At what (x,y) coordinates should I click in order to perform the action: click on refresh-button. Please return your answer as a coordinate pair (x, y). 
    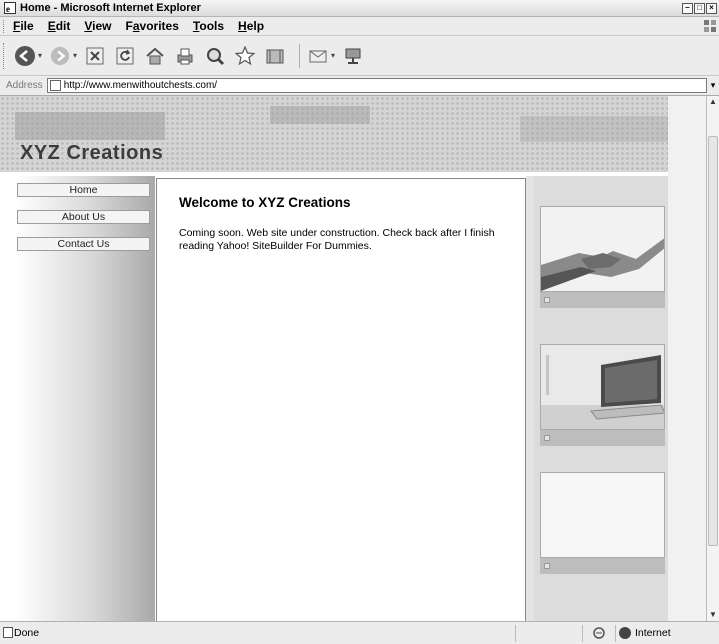
    Looking at the image, I should click on (125, 56).